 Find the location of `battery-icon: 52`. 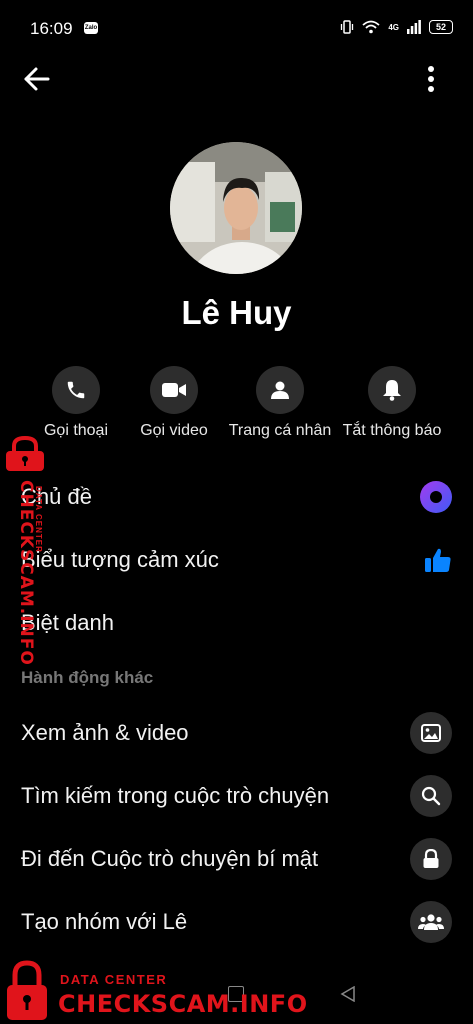

battery-icon: 52 is located at coordinates (441, 27).